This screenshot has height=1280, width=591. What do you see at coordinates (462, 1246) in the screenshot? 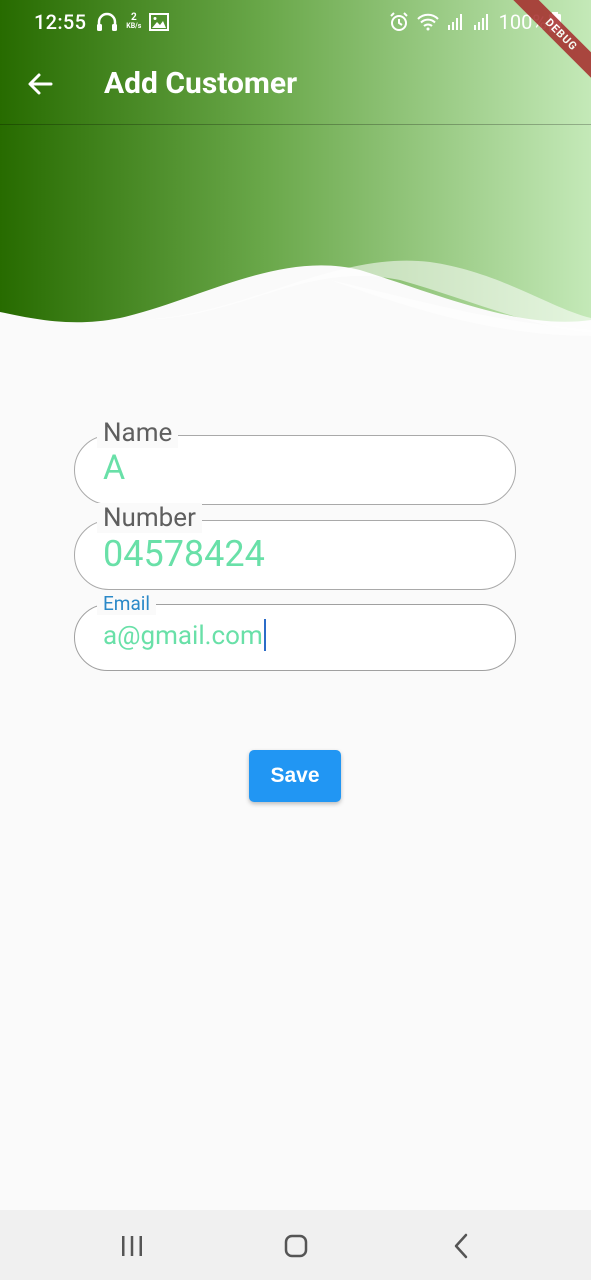
I see `back-icon` at bounding box center [462, 1246].